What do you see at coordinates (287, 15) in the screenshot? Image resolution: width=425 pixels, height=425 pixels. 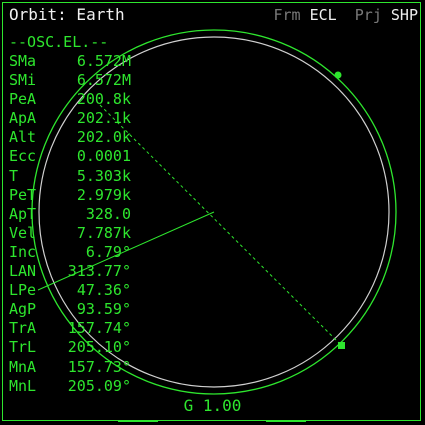 I see `frame-label: Frm` at bounding box center [287, 15].